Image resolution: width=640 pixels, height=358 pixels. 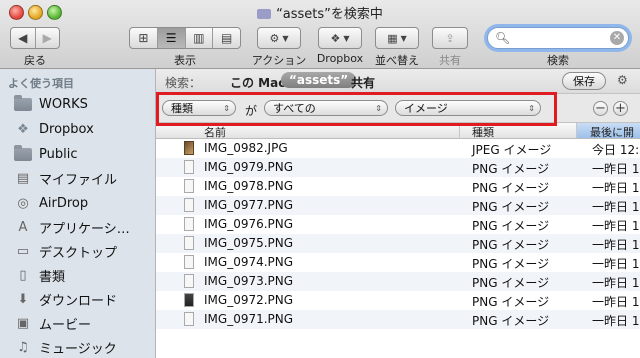 What do you see at coordinates (392, 38) in the screenshot?
I see `arrange-icon: ▦` at bounding box center [392, 38].